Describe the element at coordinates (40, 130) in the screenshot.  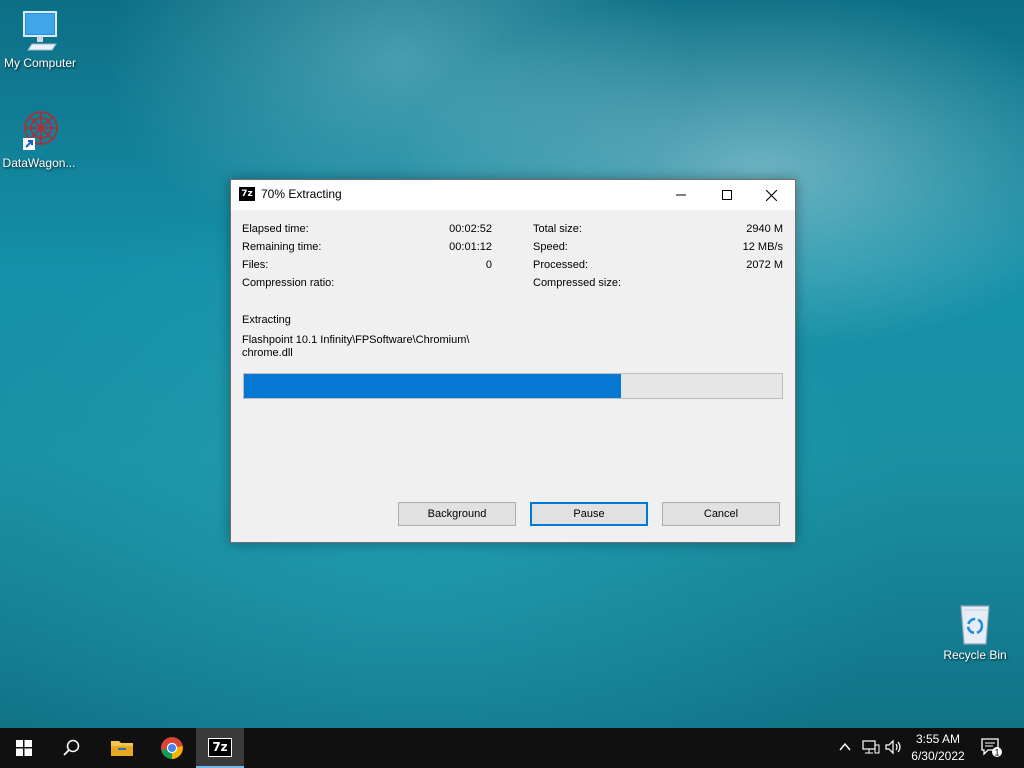
I see `datawagon-icon` at that location.